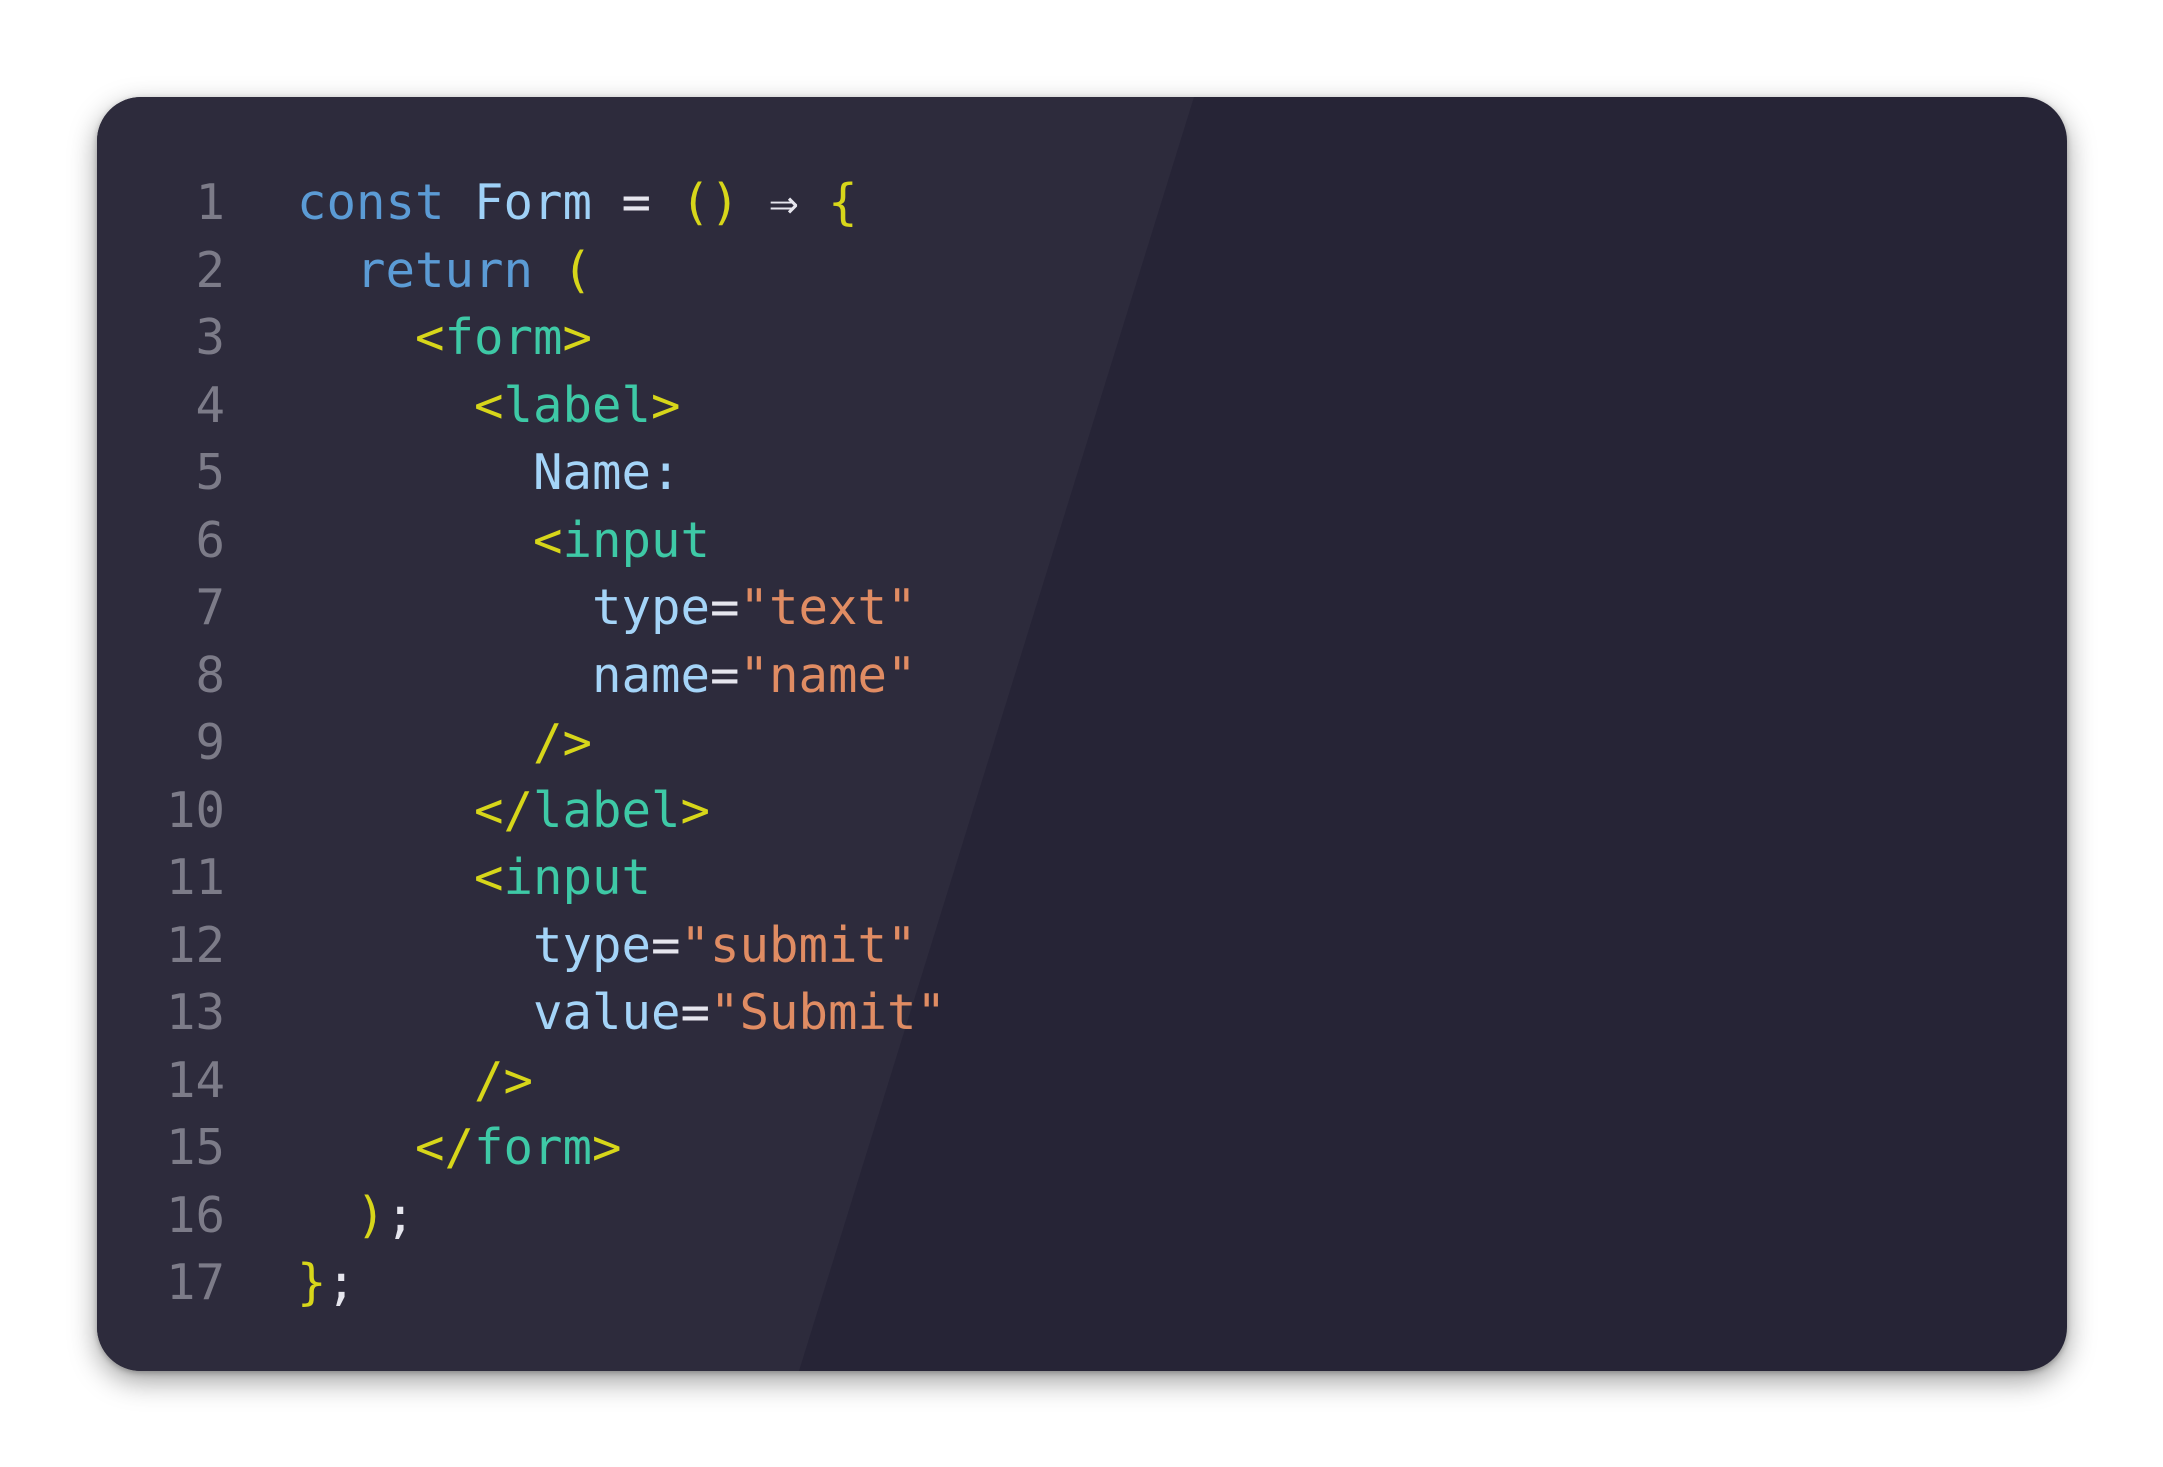 The width and height of the screenshot is (2163, 1467). Describe the element at coordinates (533, 1147) in the screenshot. I see `code-token: form` at that location.